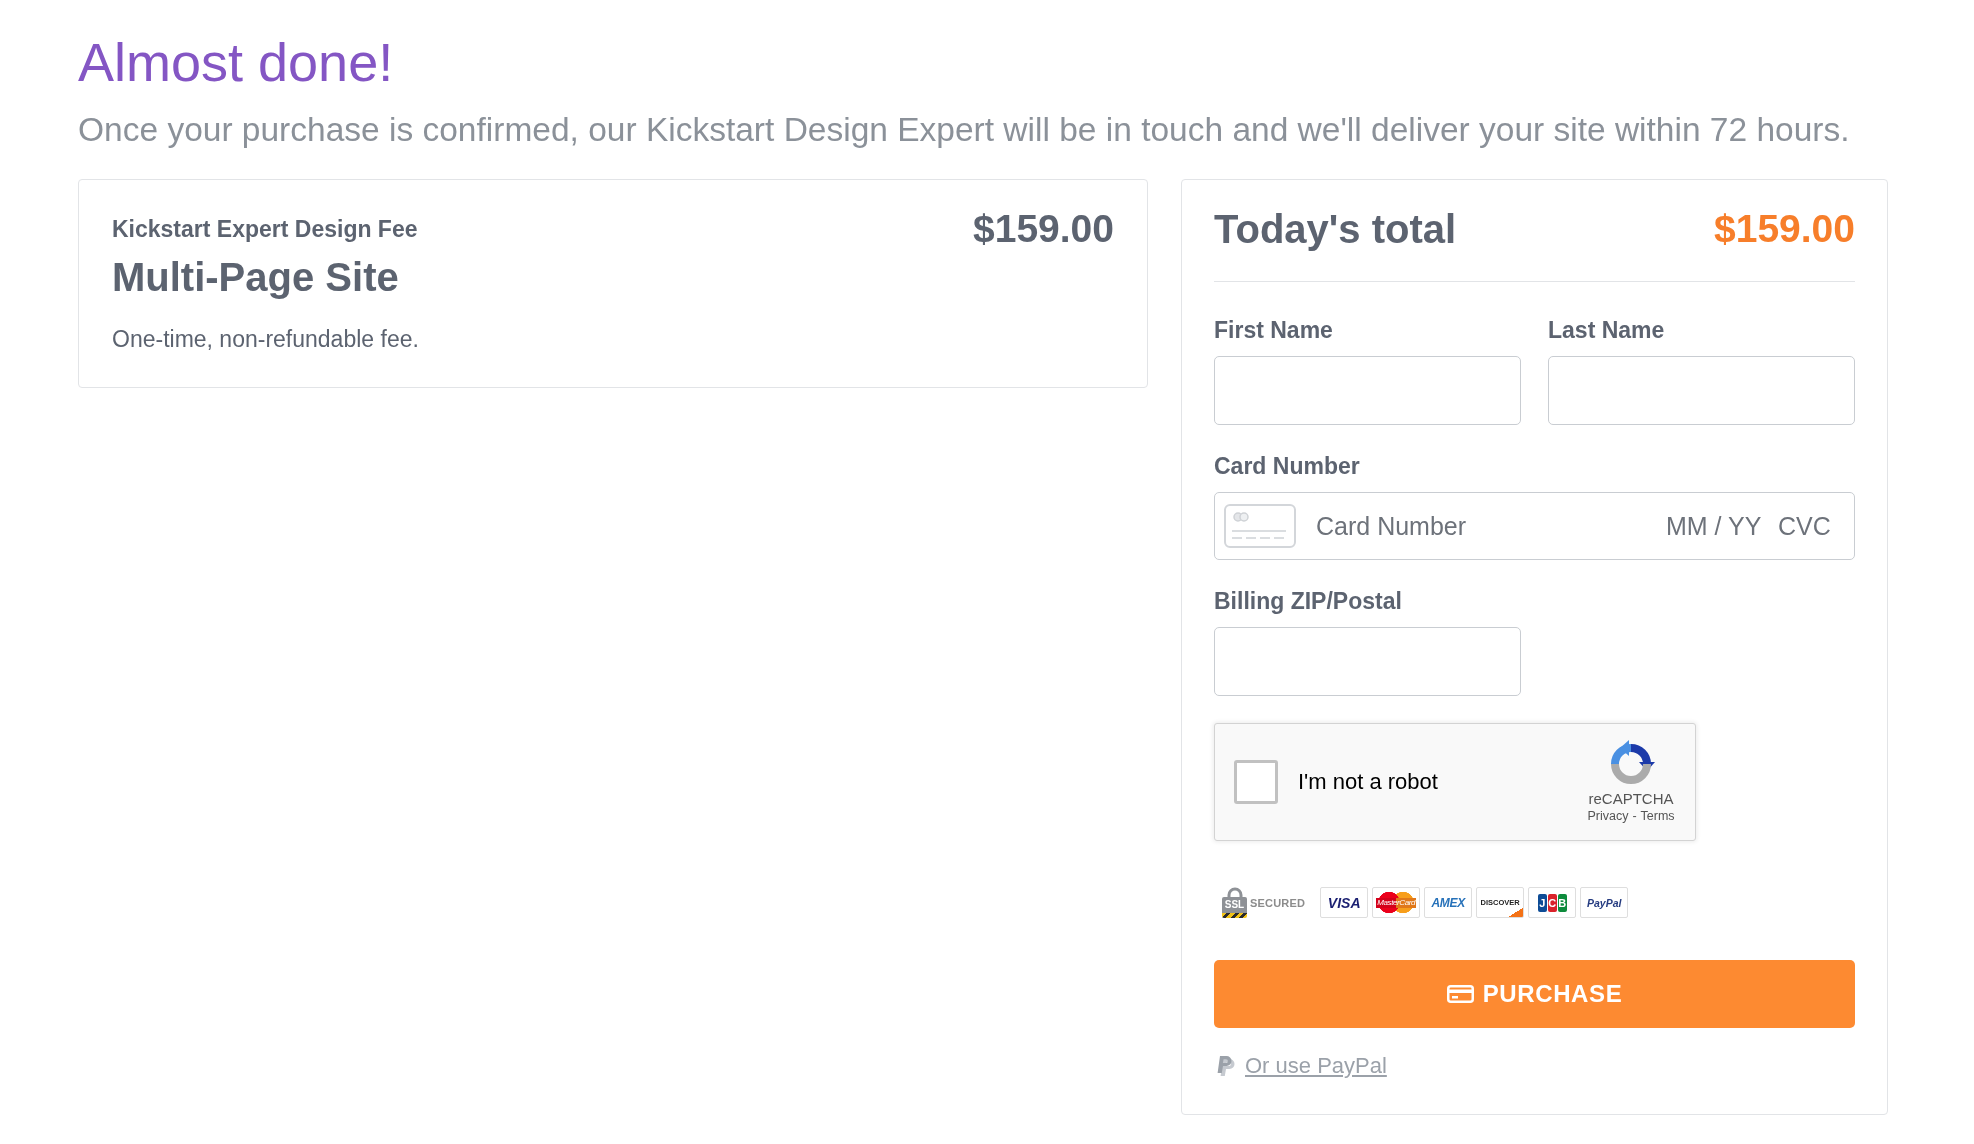 This screenshot has height=1144, width=1974. What do you see at coordinates (265, 229) in the screenshot?
I see `fee-category: Kickstart Expert Design Fee` at bounding box center [265, 229].